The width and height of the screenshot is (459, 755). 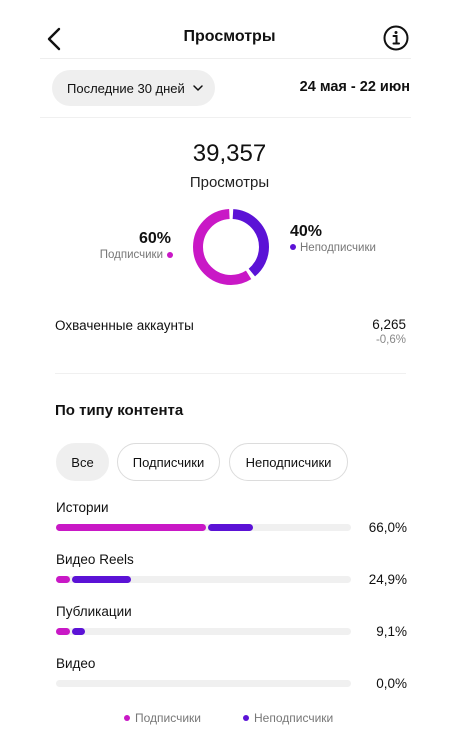 What do you see at coordinates (198, 88) in the screenshot?
I see `chevron-down-icon` at bounding box center [198, 88].